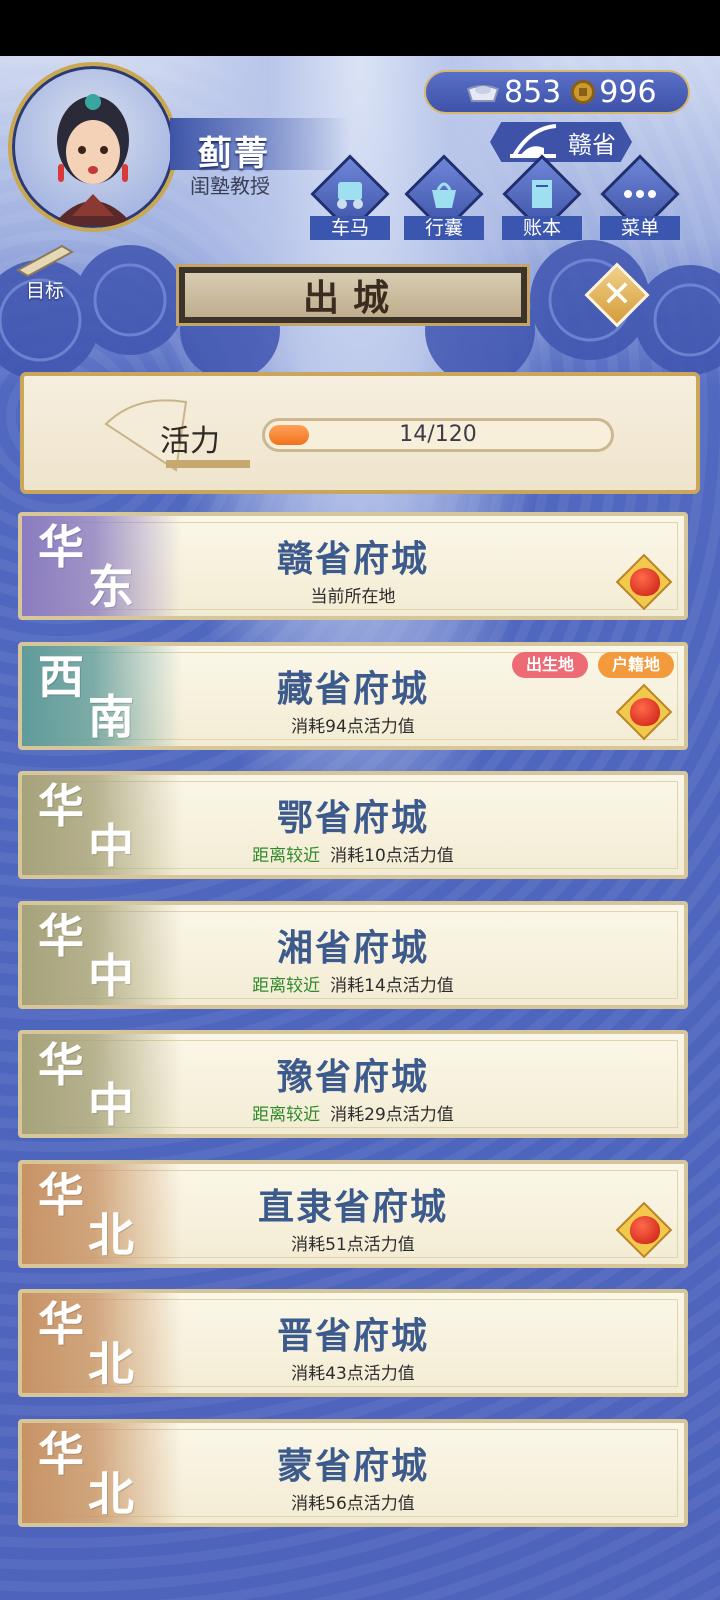 This screenshot has height=1600, width=720. I want to click on currency-bar: 853 996, so click(557, 92).